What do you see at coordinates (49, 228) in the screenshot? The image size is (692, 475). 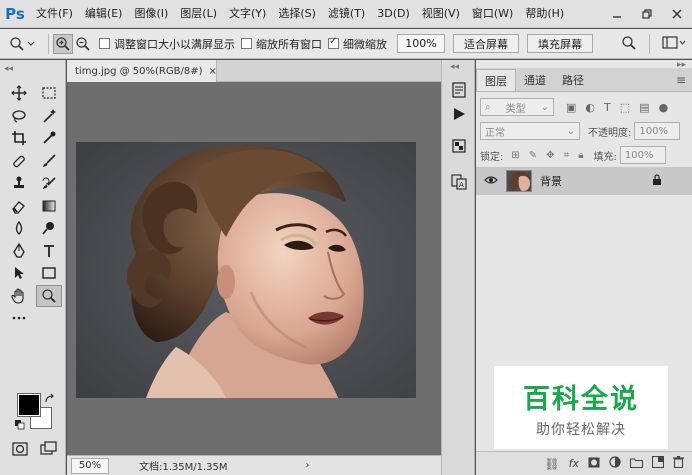 I see `dodge-tool-icon` at bounding box center [49, 228].